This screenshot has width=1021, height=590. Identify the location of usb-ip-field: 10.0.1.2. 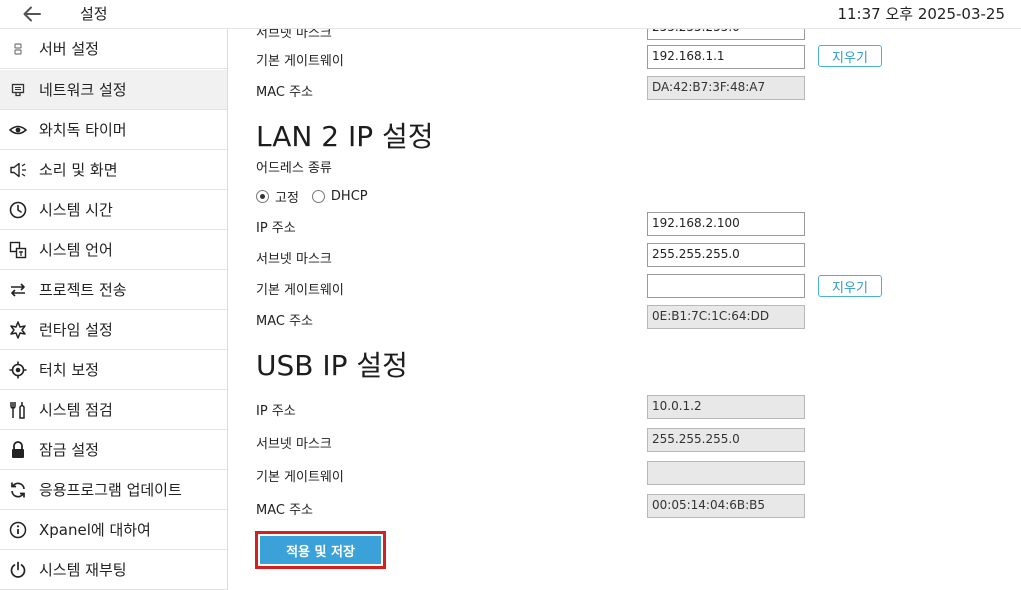
(726, 407).